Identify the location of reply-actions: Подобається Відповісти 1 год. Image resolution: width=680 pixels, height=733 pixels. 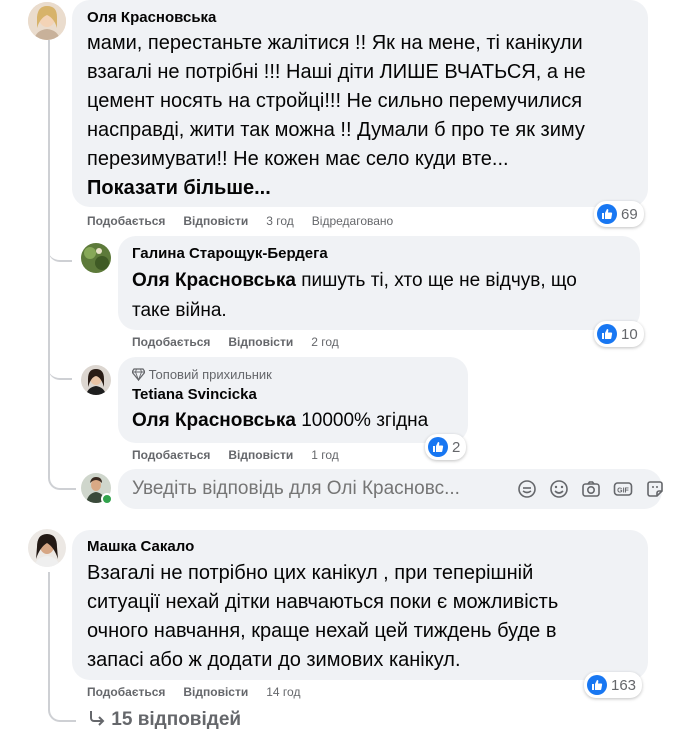
(235, 455).